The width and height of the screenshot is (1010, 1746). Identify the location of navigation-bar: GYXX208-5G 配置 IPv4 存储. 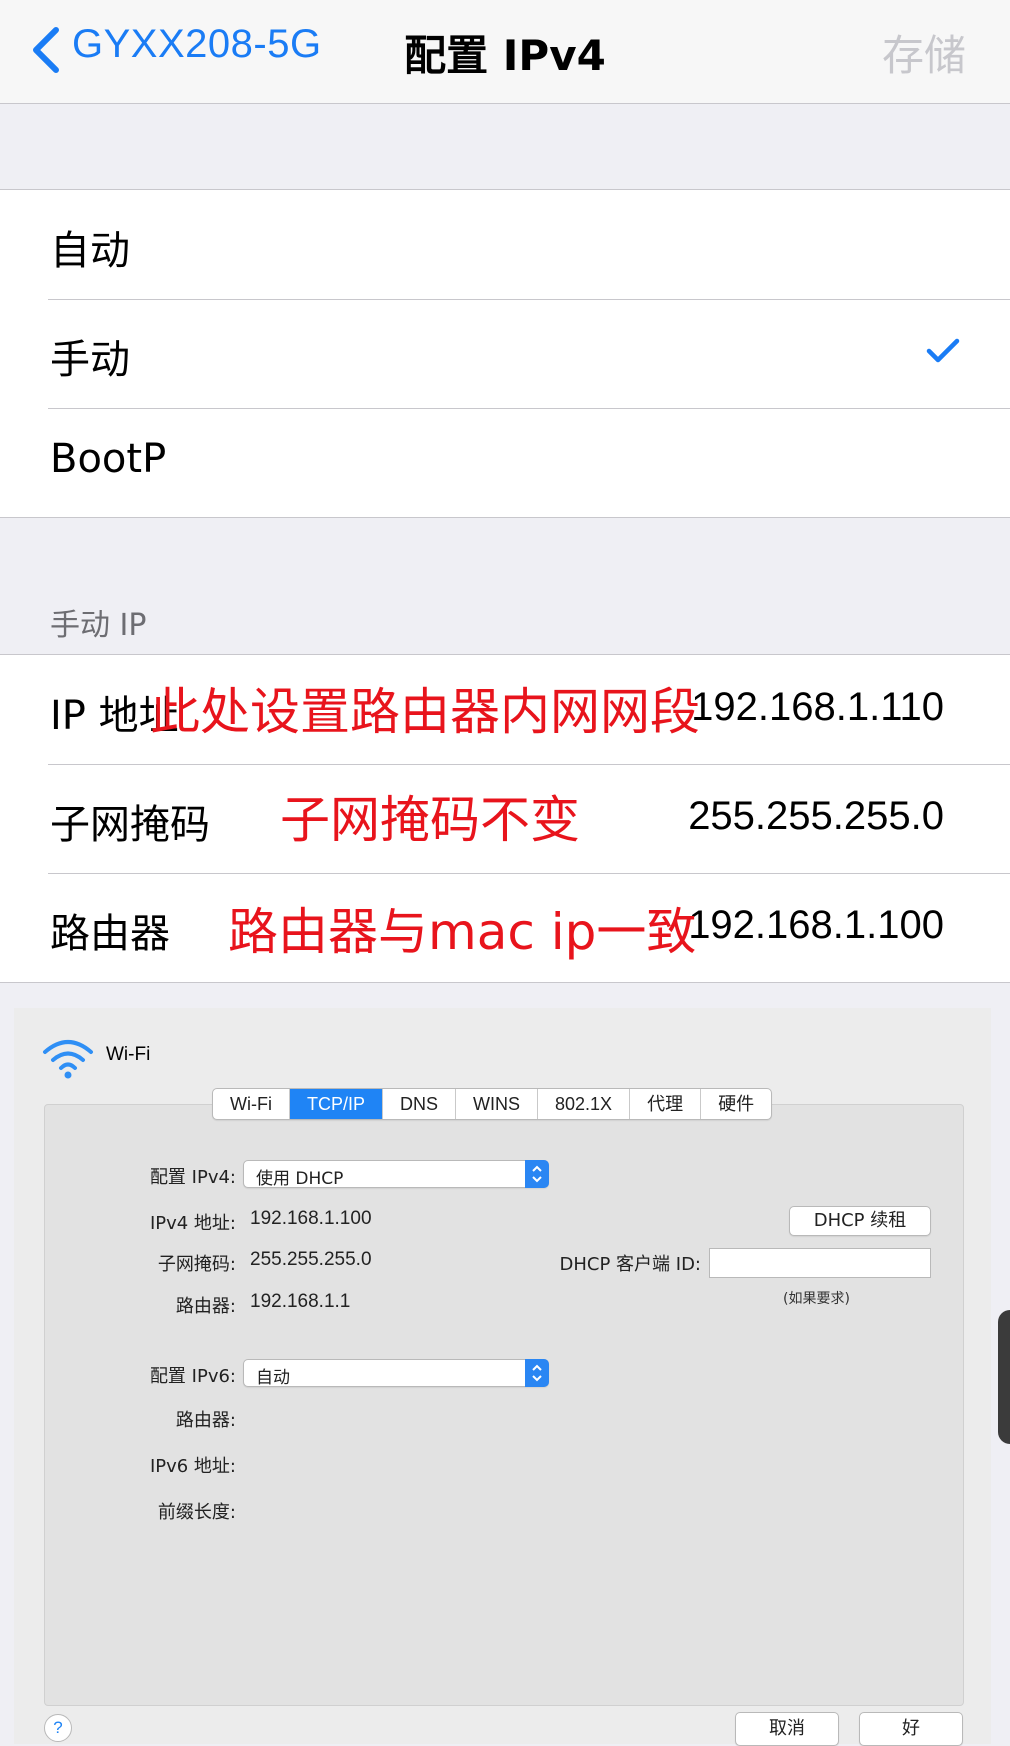
(505, 52).